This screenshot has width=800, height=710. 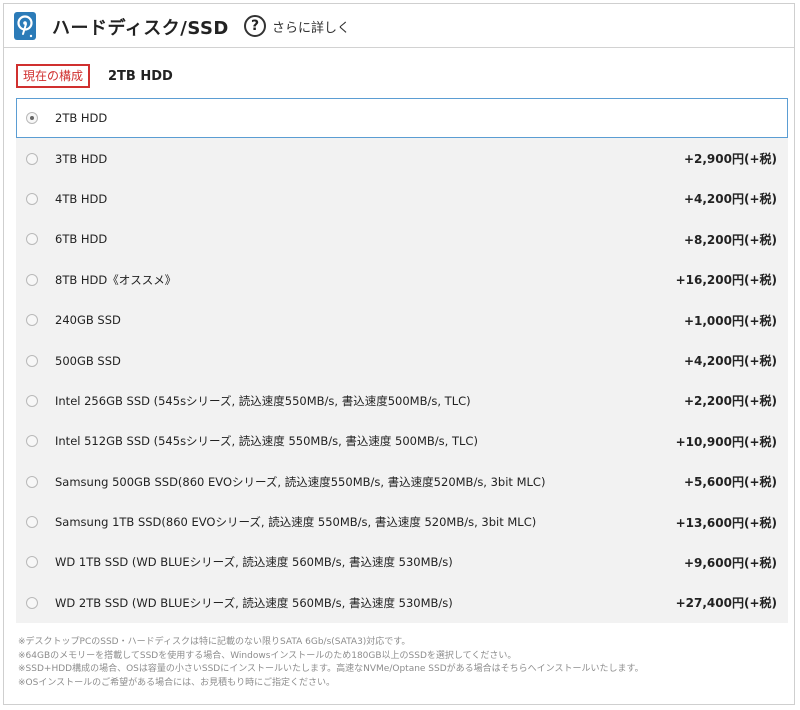 I want to click on option-label: 500GB SSD, so click(x=88, y=360).